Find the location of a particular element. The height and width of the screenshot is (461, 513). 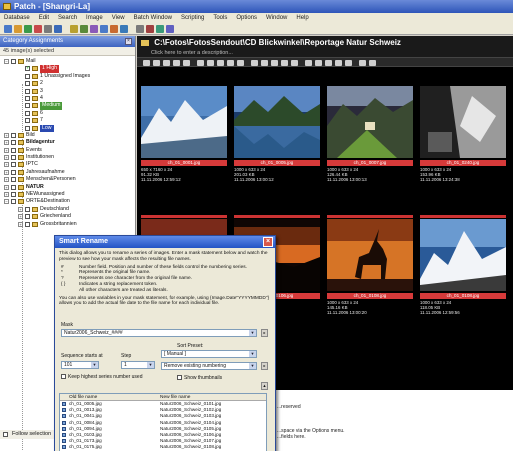

tree-item: 1 High is located at coordinates (67, 69).